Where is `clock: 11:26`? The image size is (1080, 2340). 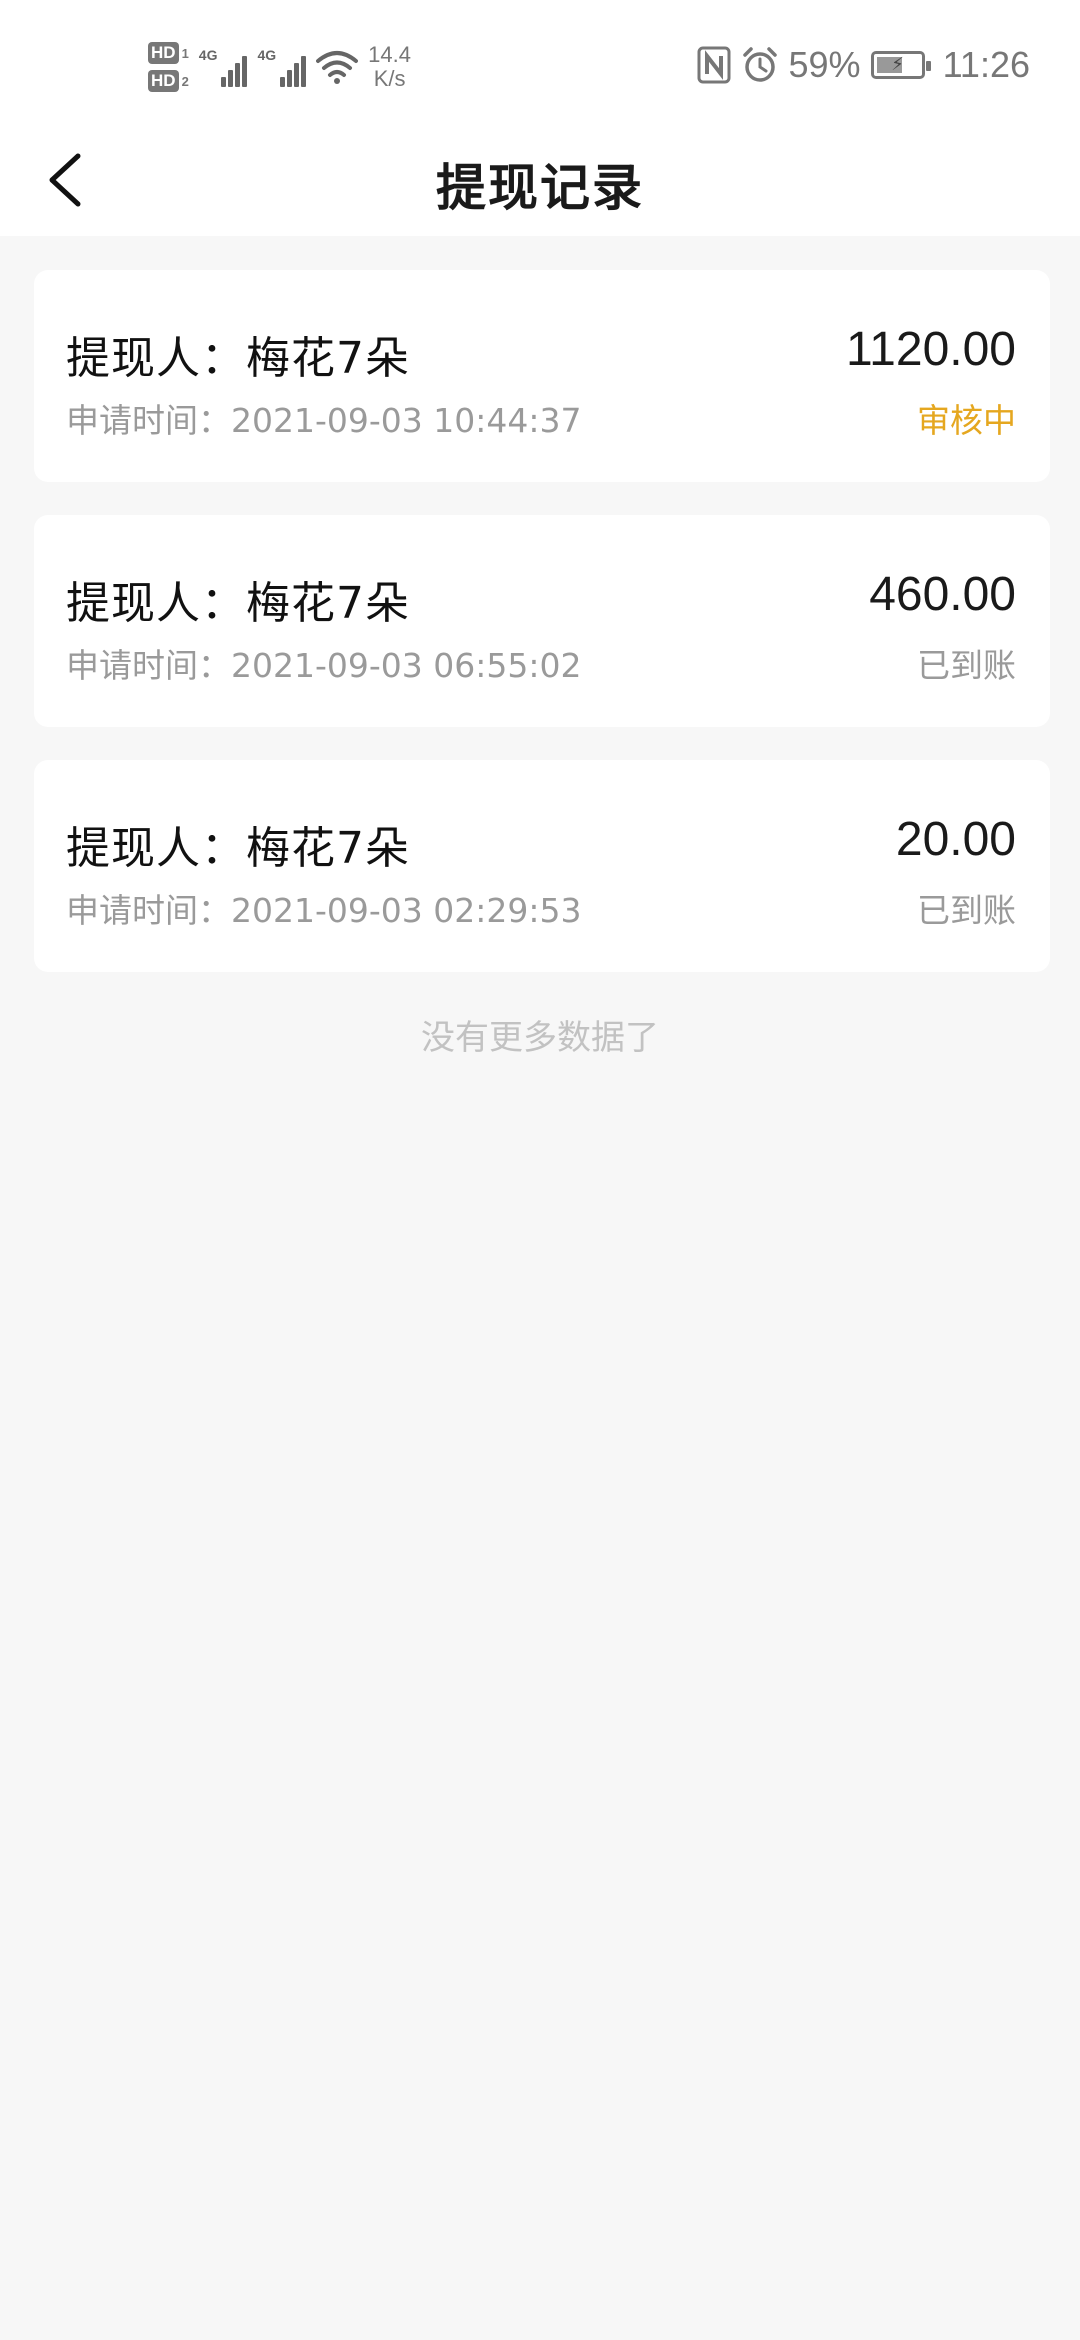 clock: 11:26 is located at coordinates (986, 64).